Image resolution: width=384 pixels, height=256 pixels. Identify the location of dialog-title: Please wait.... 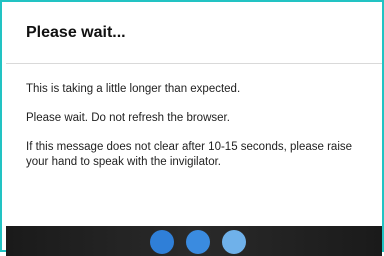
(76, 32).